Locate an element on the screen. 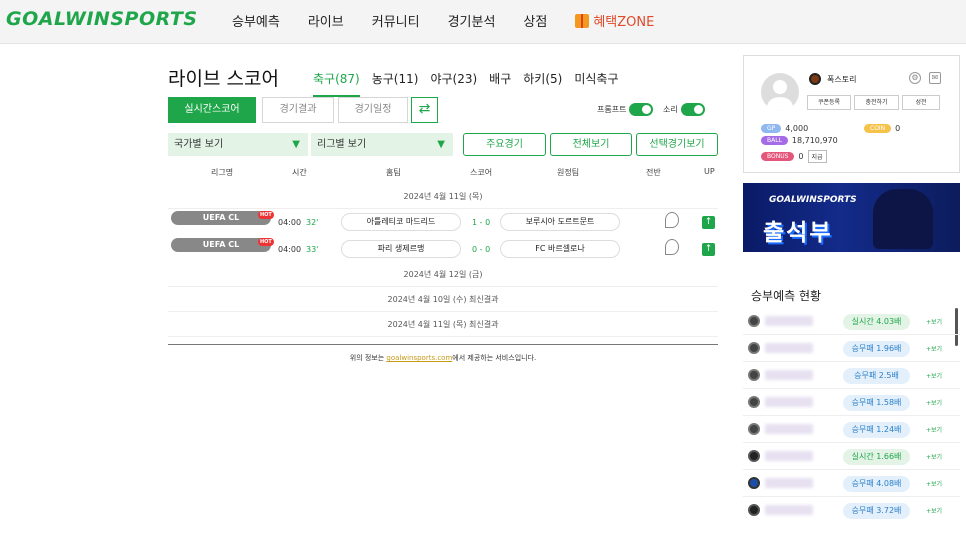 The width and height of the screenshot is (966, 544). prompt-switch is located at coordinates (641, 109).